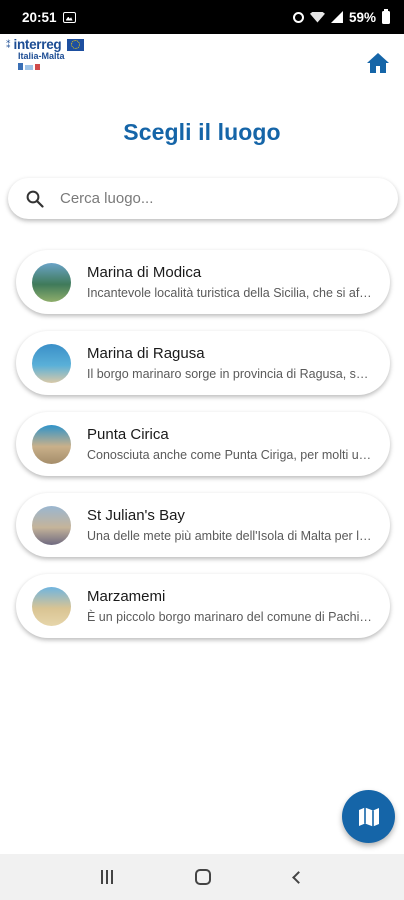 Image resolution: width=404 pixels, height=900 pixels. What do you see at coordinates (144, 272) in the screenshot?
I see `place-name: Marina di Modica` at bounding box center [144, 272].